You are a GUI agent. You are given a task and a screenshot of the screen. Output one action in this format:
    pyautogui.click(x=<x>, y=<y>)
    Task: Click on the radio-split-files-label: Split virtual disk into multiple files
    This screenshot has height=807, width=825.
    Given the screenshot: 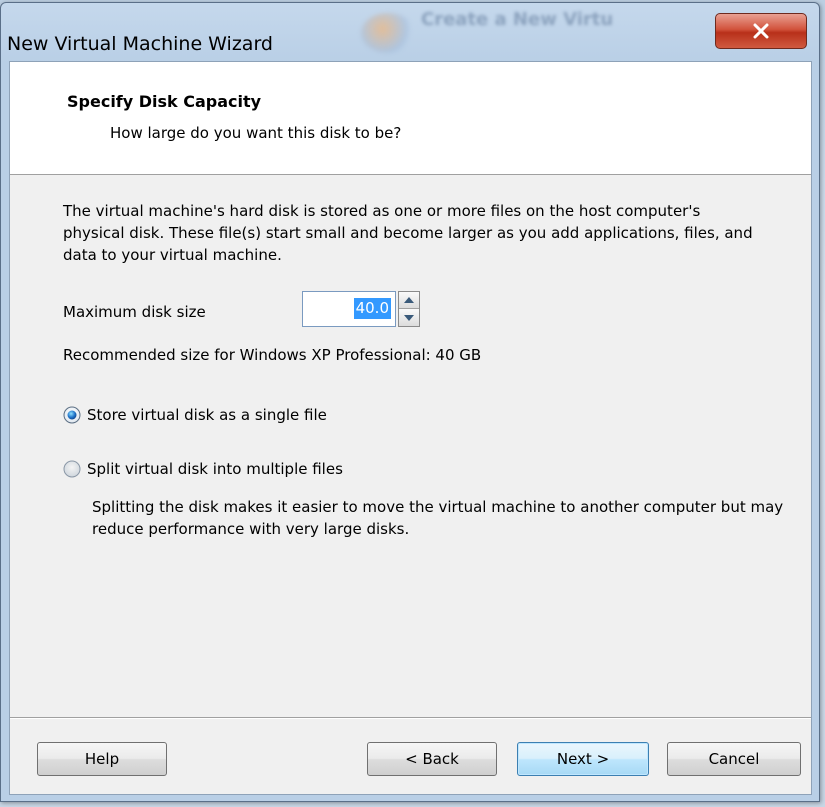 What is the action you would take?
    pyautogui.click(x=215, y=469)
    